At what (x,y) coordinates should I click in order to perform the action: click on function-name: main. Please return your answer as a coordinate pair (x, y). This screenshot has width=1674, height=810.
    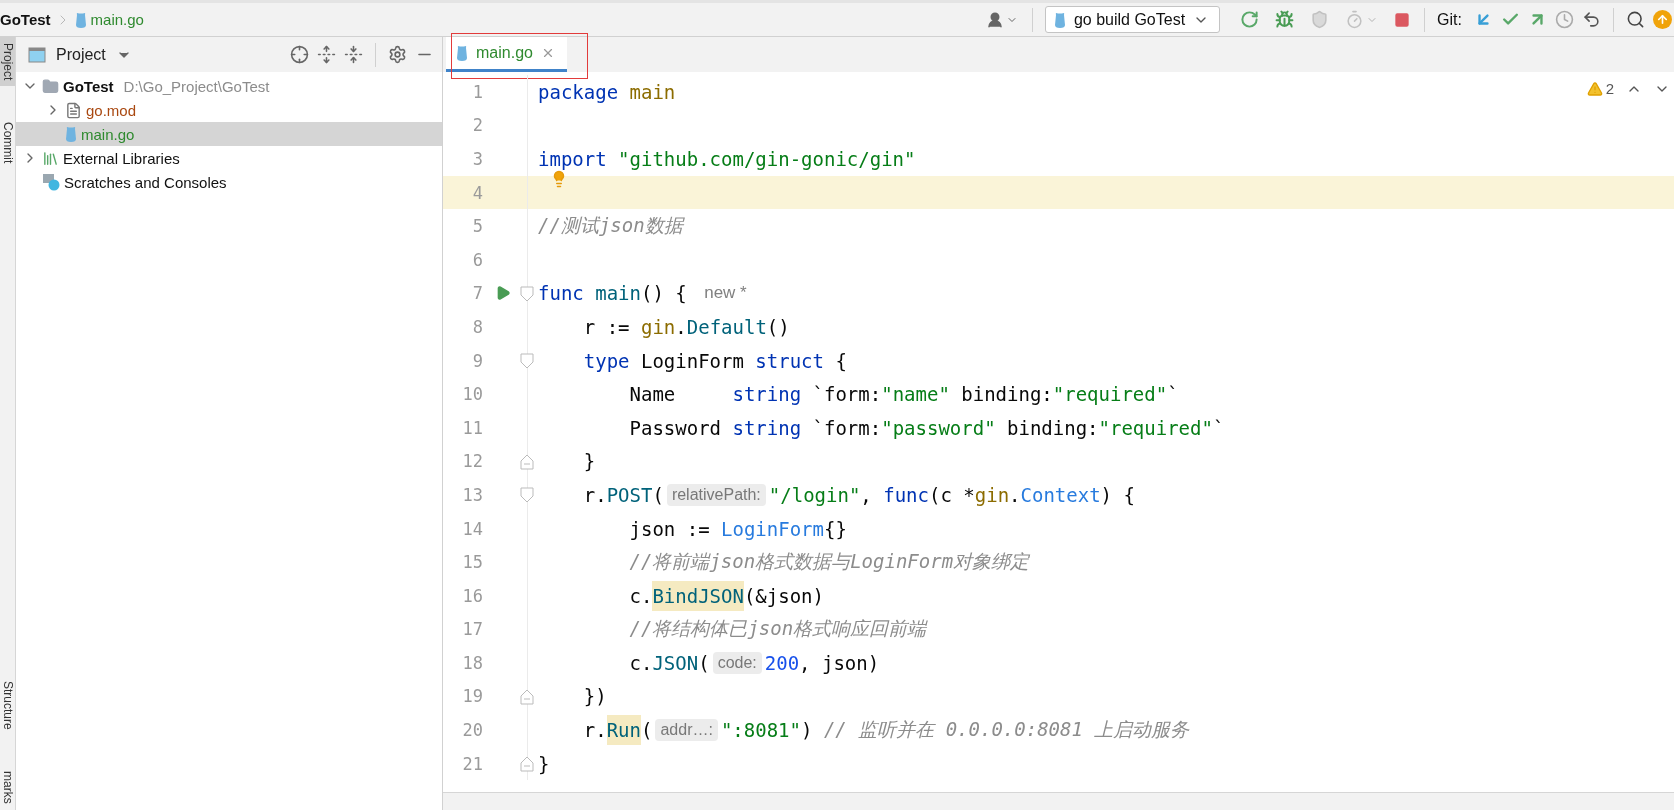
    Looking at the image, I should click on (618, 293).